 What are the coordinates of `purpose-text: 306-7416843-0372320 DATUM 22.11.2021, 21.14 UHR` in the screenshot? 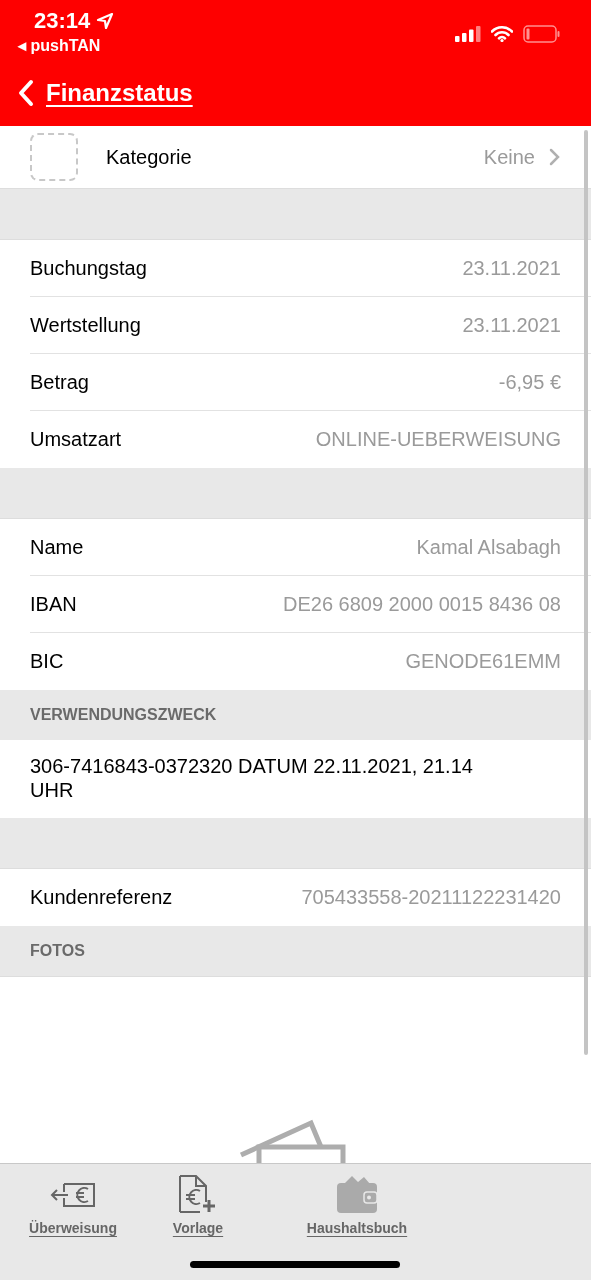 It's located at (251, 778).